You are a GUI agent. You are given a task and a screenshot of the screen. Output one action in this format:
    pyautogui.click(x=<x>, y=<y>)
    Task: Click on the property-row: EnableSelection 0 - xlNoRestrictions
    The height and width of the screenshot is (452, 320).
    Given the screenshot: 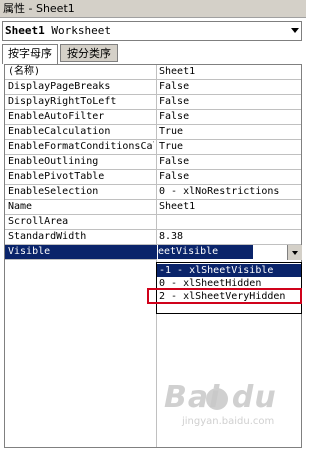 What is the action you would take?
    pyautogui.click(x=153, y=192)
    